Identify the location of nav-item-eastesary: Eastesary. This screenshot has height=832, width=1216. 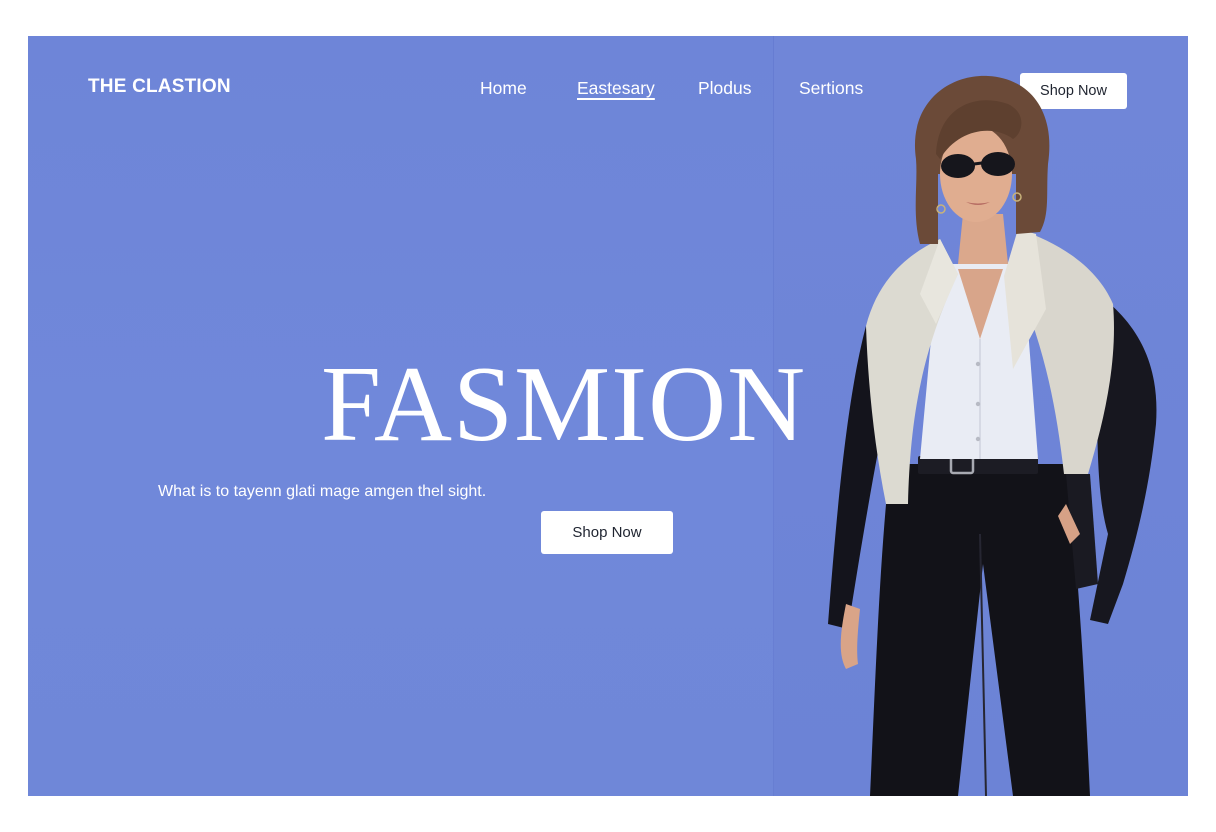
(616, 88).